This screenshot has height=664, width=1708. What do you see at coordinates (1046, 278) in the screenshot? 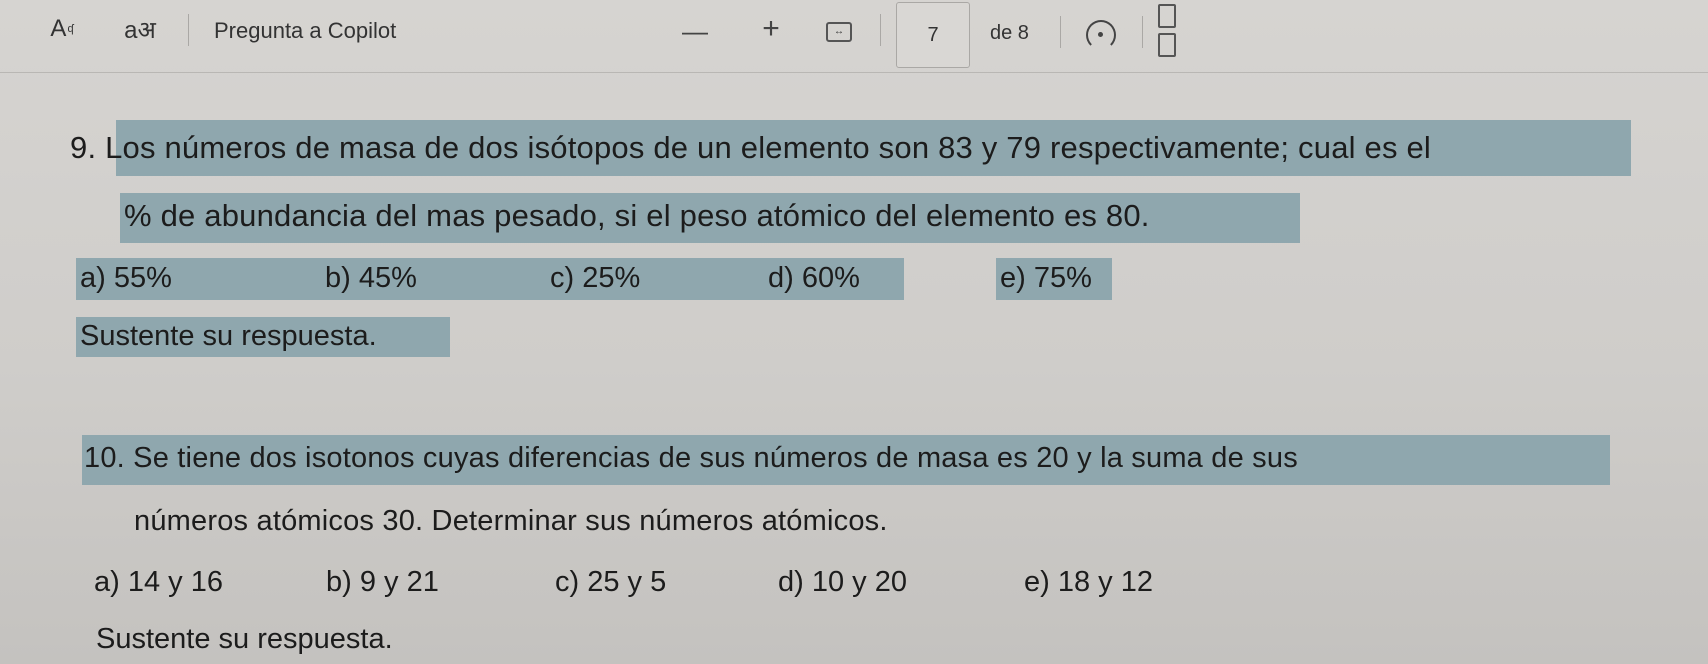
I see `q9-option-e: e) 75%` at bounding box center [1046, 278].